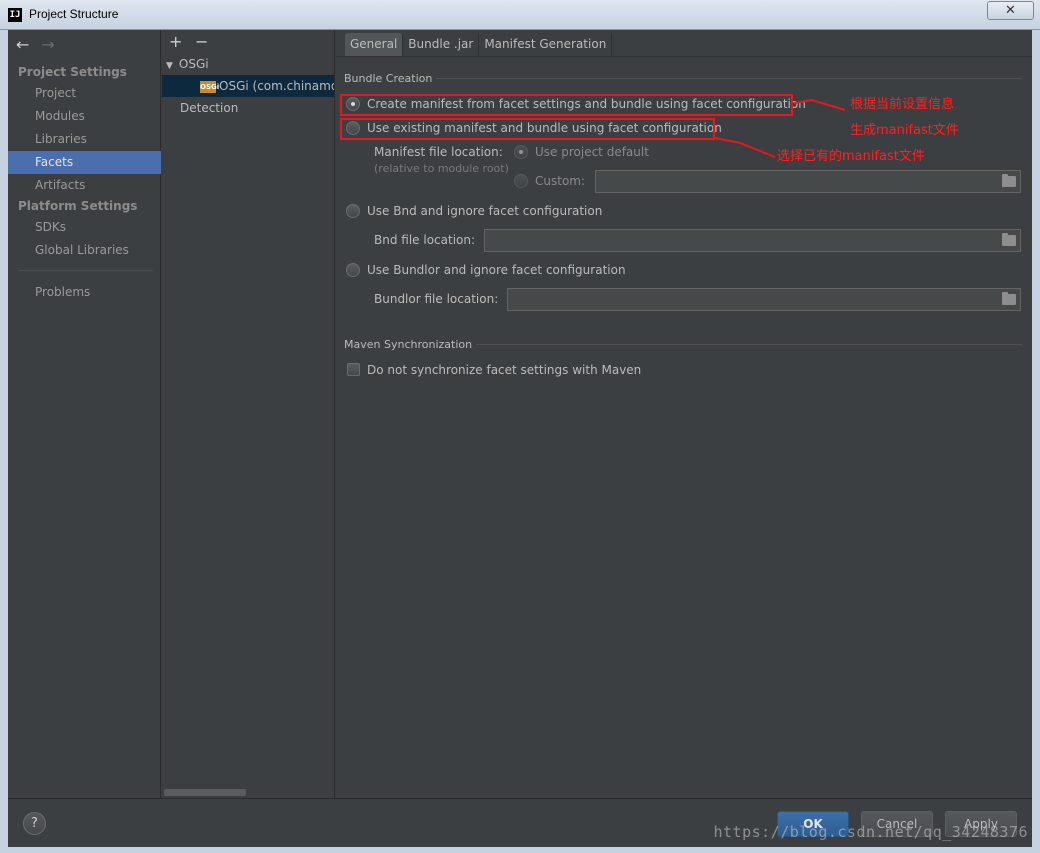 This screenshot has width=1040, height=853. I want to click on annotation-note-1-line-2: 生成manifast文件, so click(904, 130).